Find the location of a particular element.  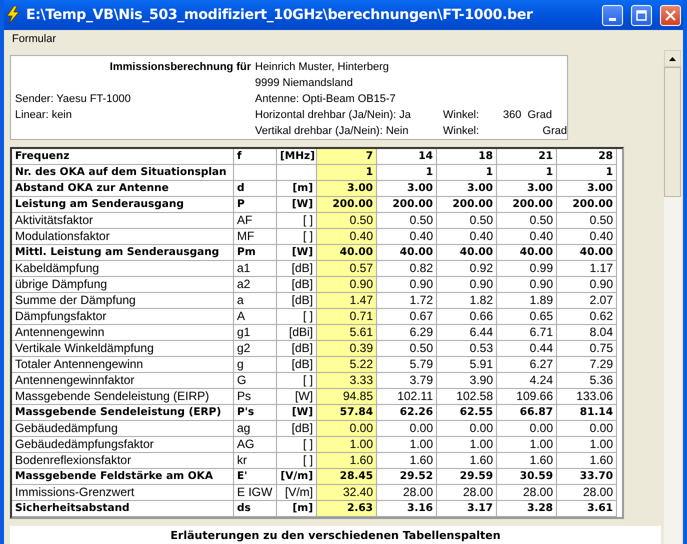

table-cell: 0.62 is located at coordinates (587, 317).